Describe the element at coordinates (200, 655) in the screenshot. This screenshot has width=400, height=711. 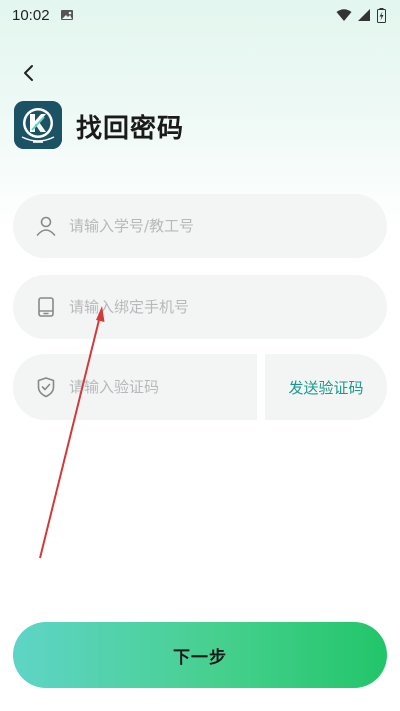
I see `next-button: 下一步` at that location.